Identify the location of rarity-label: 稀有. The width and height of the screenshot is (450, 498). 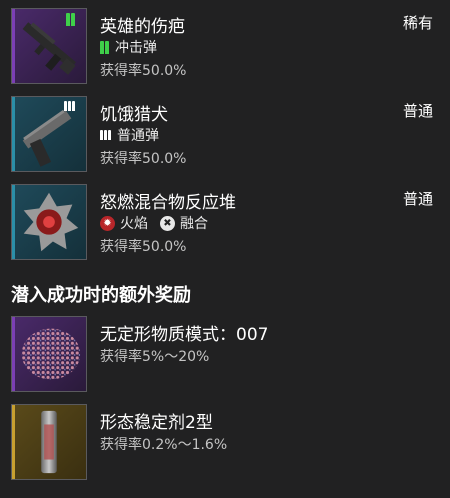
(417, 23).